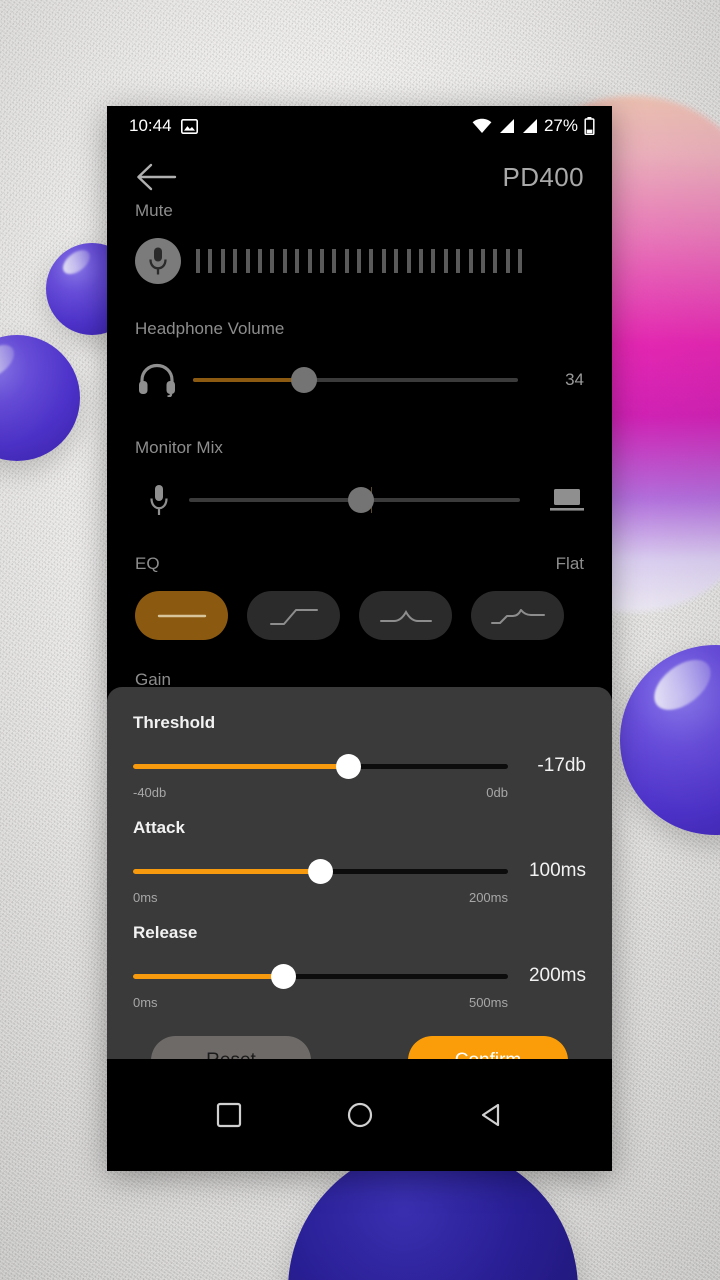 The height and width of the screenshot is (1280, 720). Describe the element at coordinates (355, 380) in the screenshot. I see `headphone-volume-slider` at that location.